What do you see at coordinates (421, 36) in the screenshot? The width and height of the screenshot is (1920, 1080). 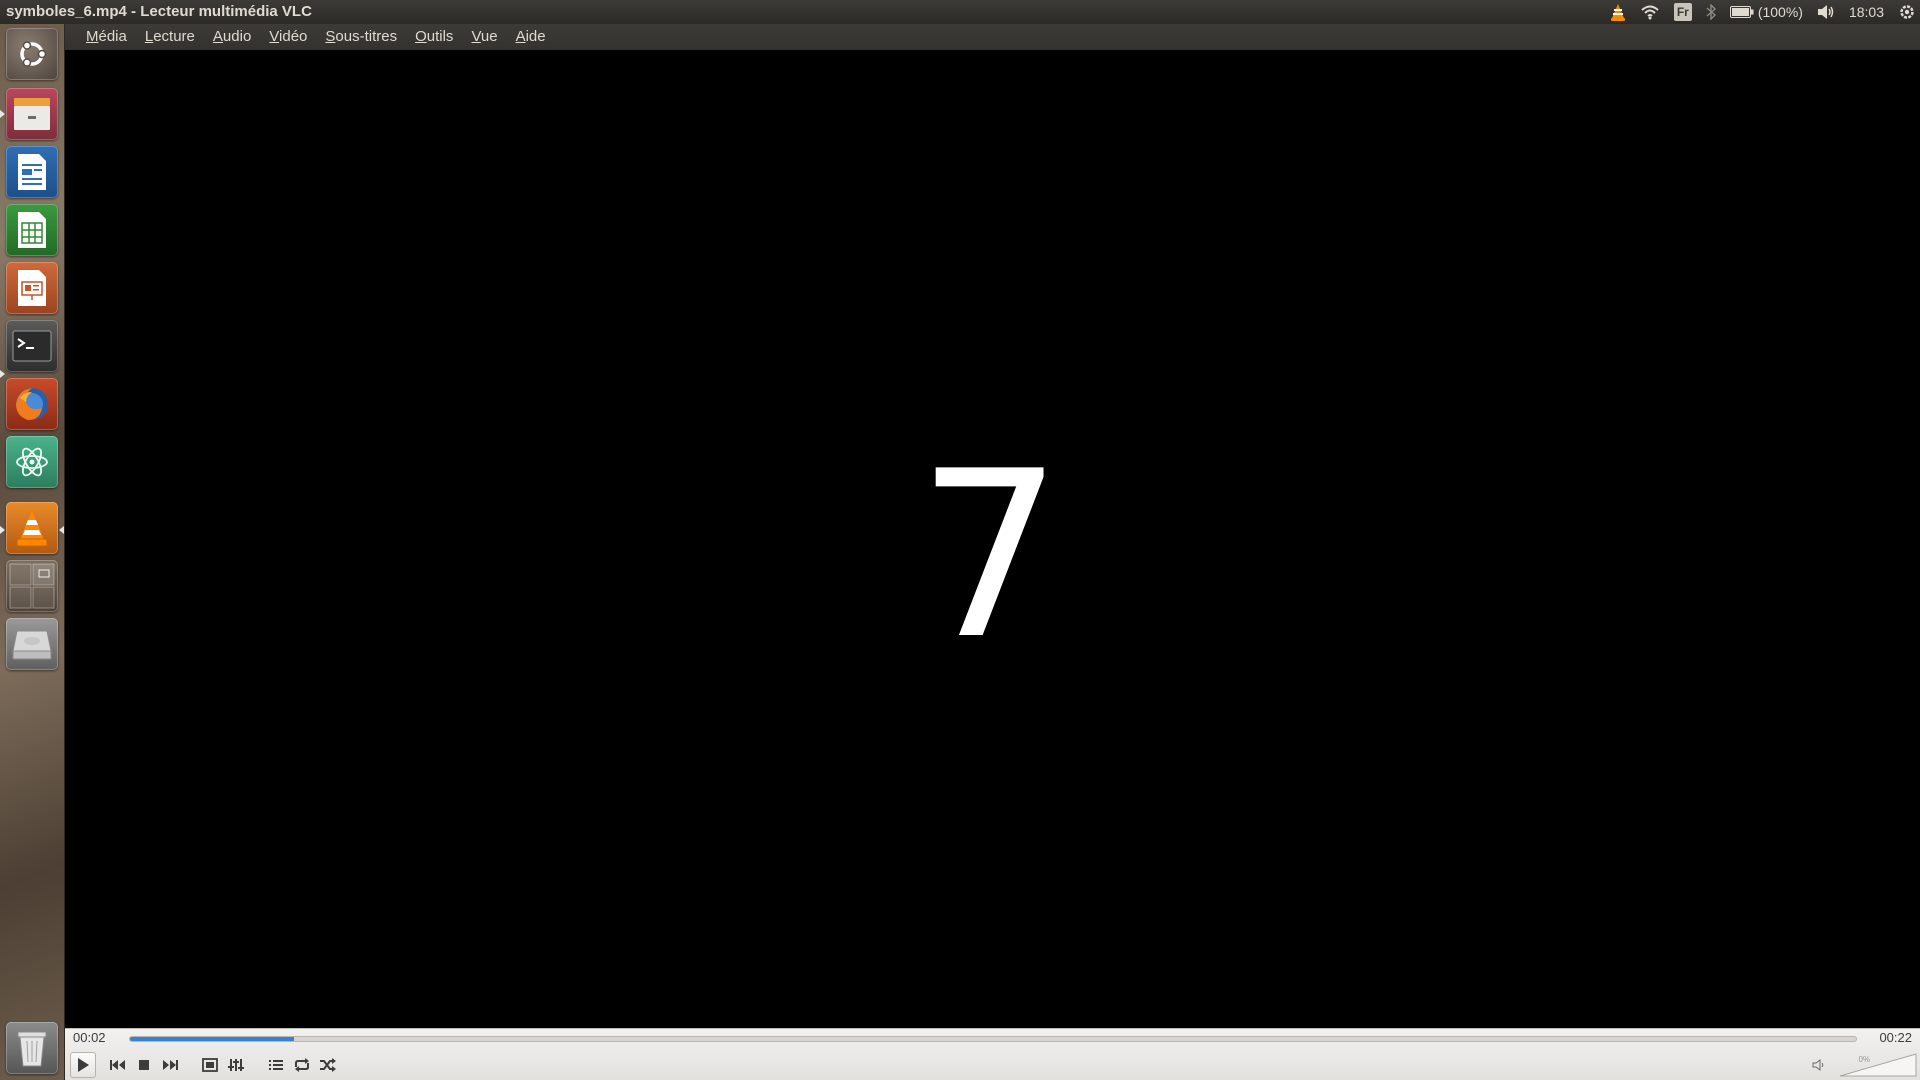 I see `menu-outils-mnemonic: O` at bounding box center [421, 36].